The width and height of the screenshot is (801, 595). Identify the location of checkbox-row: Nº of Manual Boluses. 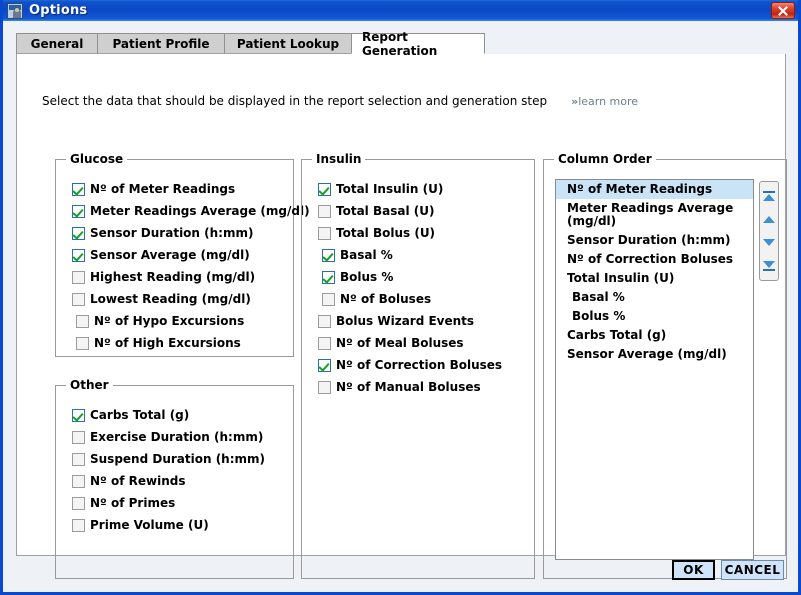
(418, 387).